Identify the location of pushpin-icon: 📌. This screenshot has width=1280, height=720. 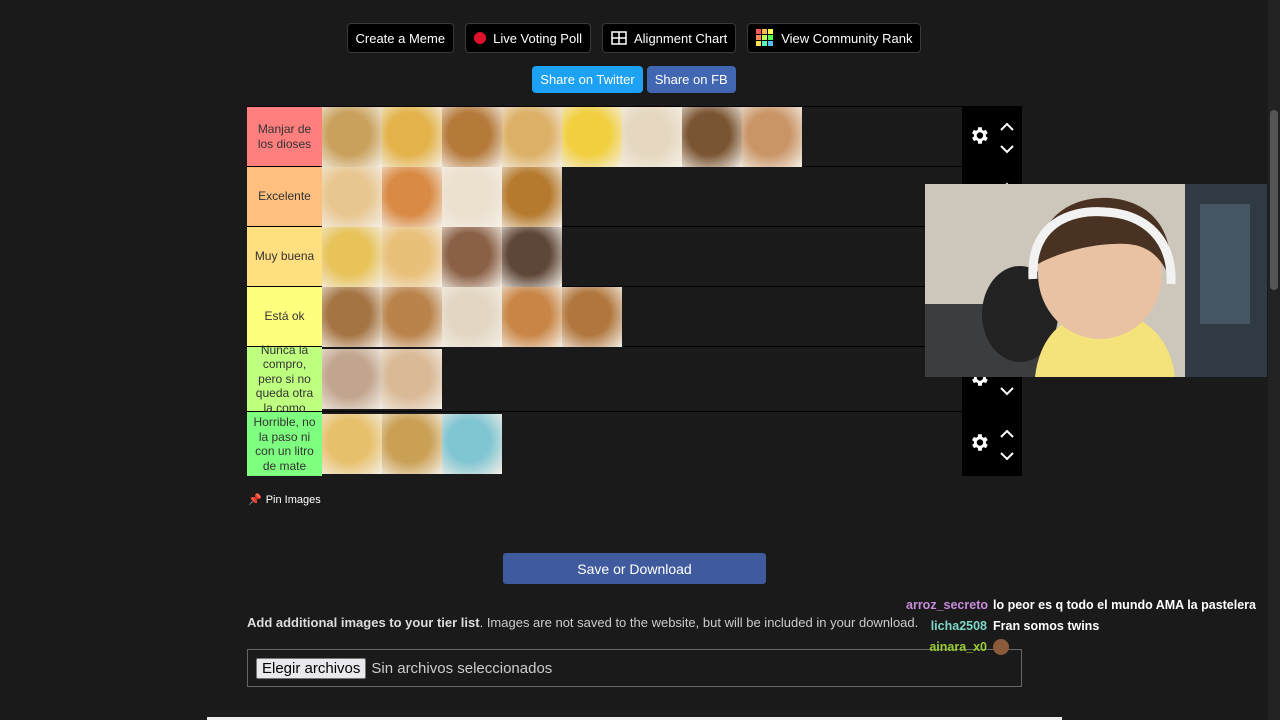
(255, 500).